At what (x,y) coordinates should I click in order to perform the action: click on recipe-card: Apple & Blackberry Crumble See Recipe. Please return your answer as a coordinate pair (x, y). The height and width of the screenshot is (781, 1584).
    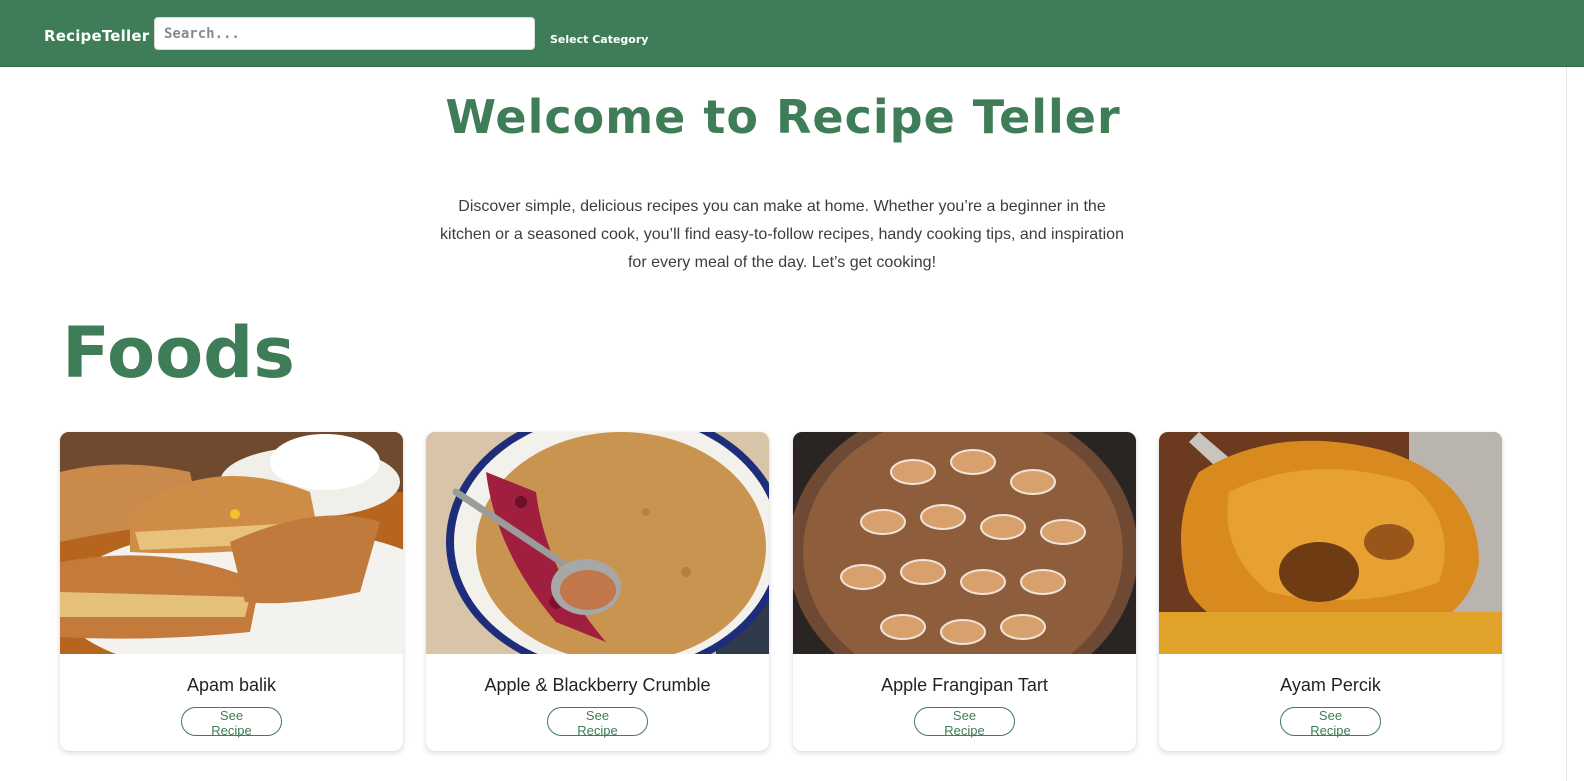
    Looking at the image, I should click on (597, 591).